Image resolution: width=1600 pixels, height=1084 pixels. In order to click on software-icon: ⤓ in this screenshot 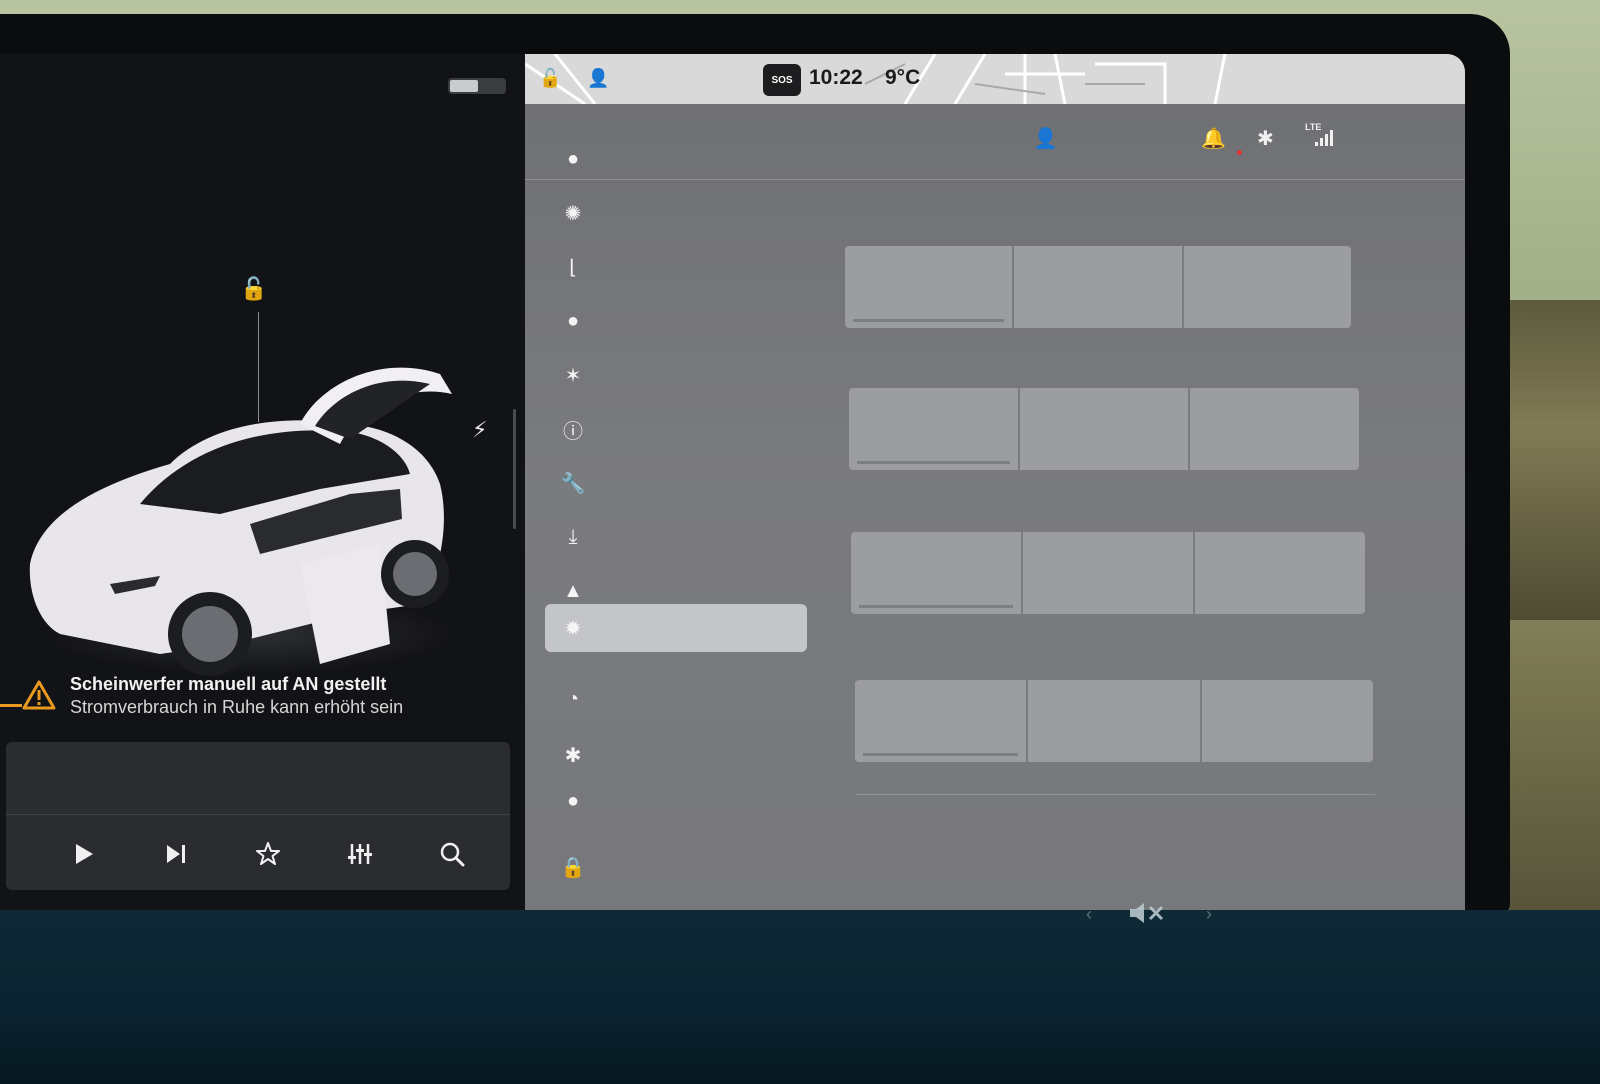, I will do `click(573, 536)`.